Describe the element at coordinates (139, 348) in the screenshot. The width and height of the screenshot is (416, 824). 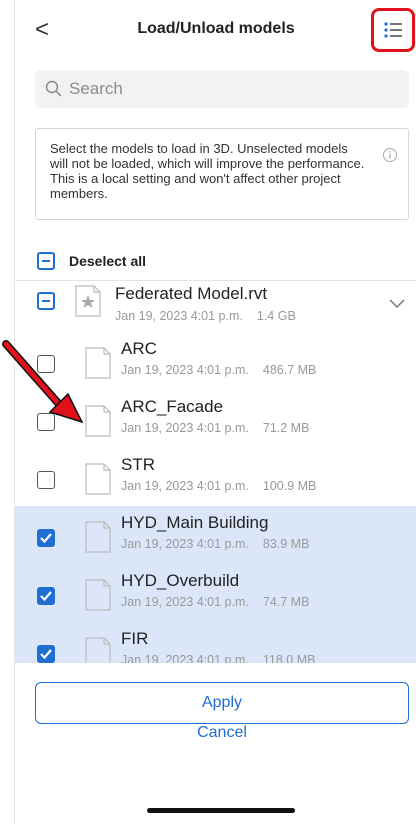
I see `model-name: ARC` at that location.